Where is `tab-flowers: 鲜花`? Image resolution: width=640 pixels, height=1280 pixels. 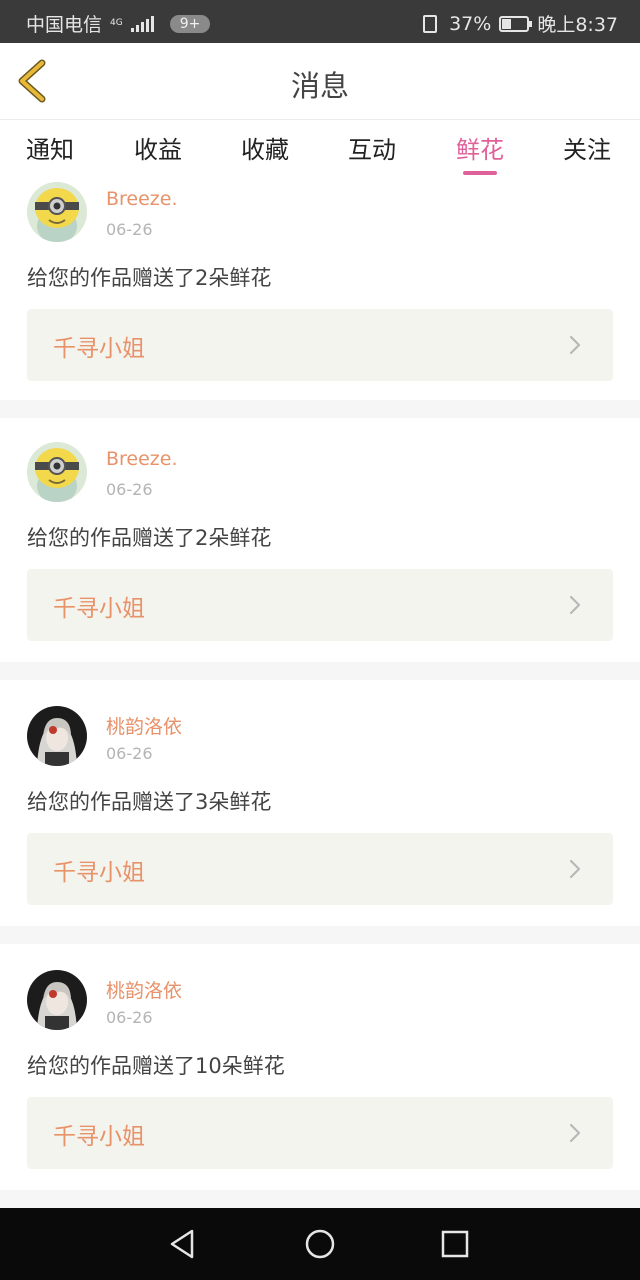
tab-flowers: 鲜花 is located at coordinates (480, 147).